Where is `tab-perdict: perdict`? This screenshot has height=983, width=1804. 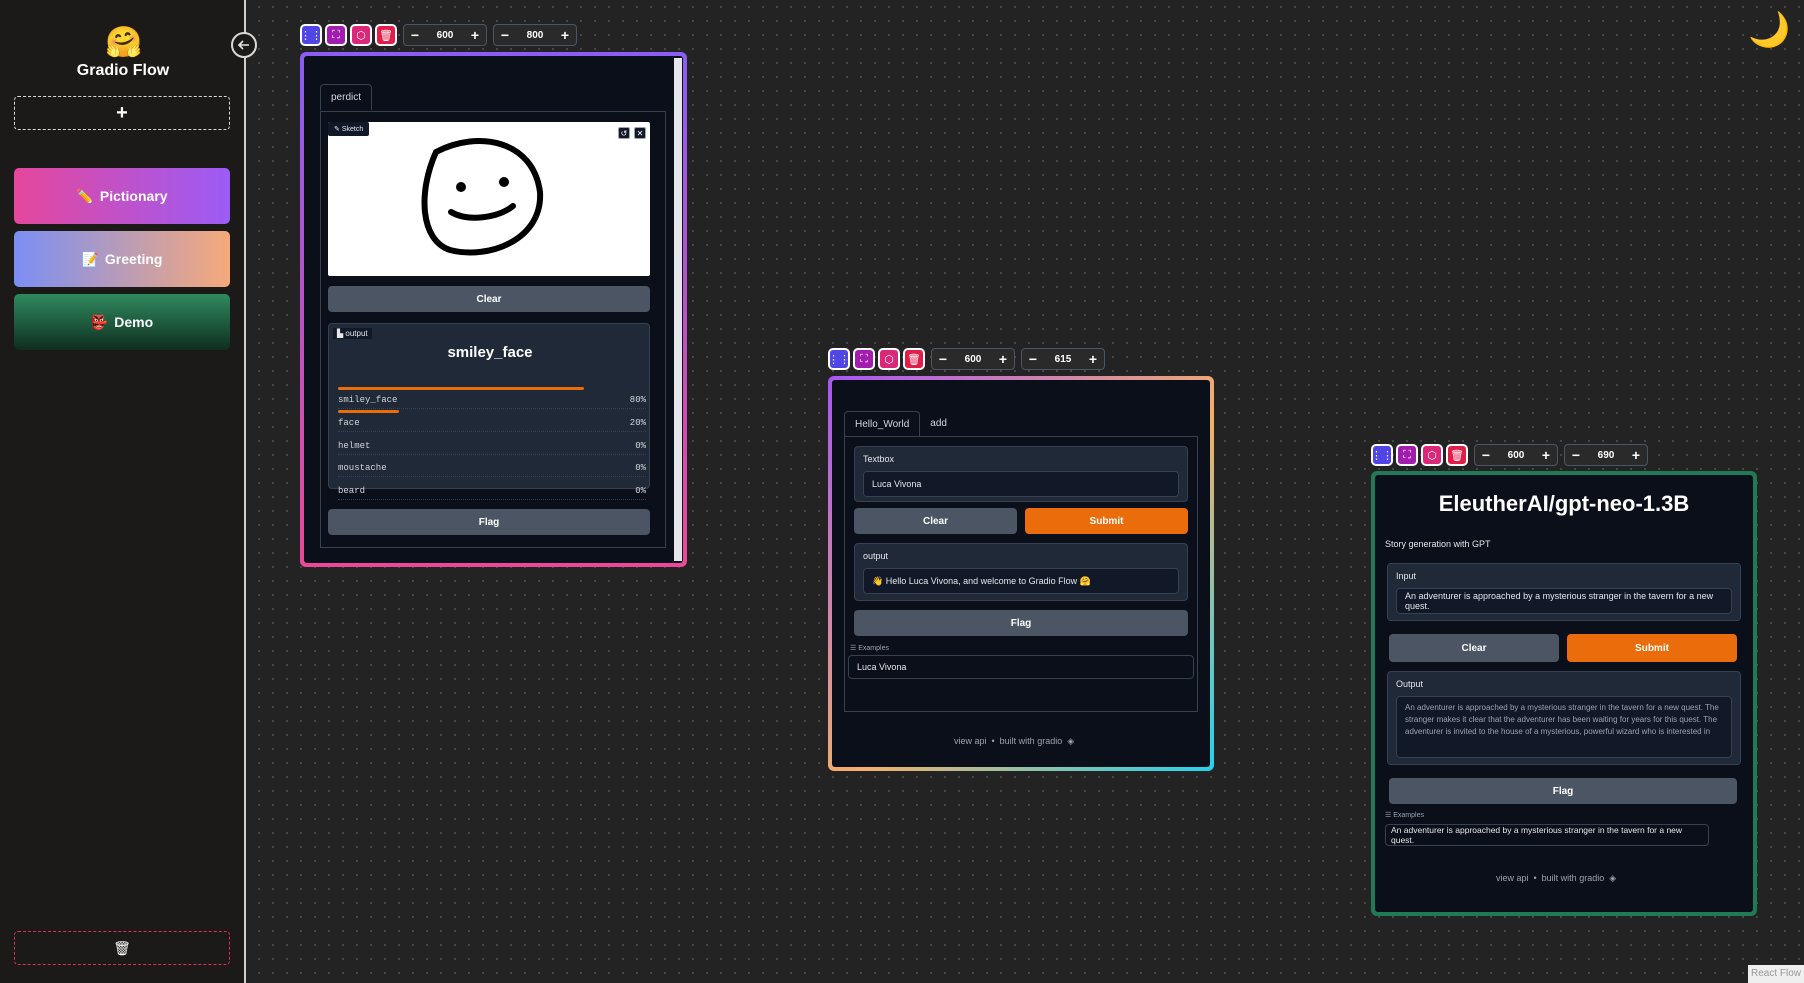
tab-perdict: perdict is located at coordinates (346, 97).